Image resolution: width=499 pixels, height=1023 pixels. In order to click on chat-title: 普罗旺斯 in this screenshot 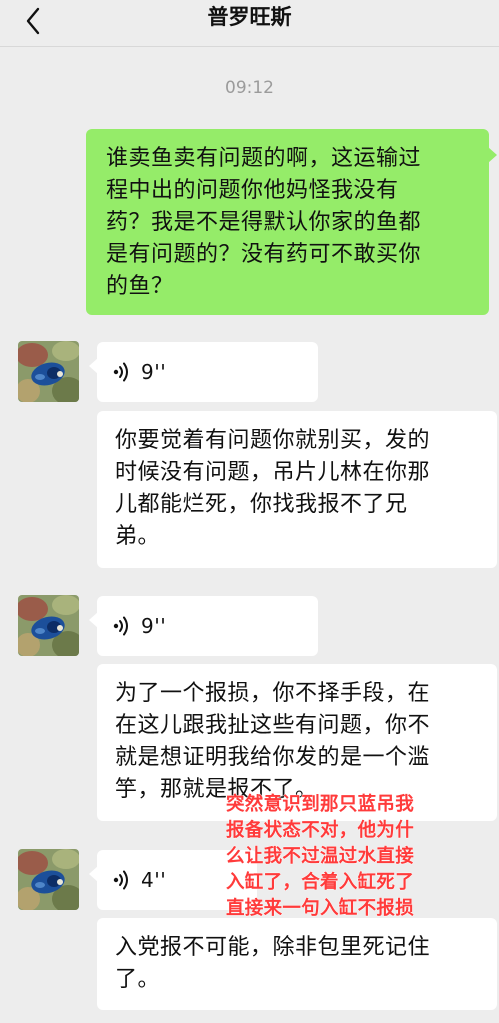, I will do `click(249, 17)`.